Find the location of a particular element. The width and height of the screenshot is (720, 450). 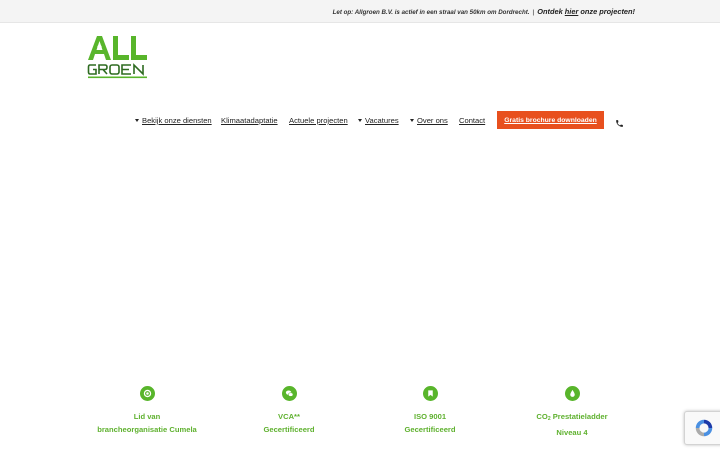

projects-prompt-suffix: onze projecten! is located at coordinates (606, 11).